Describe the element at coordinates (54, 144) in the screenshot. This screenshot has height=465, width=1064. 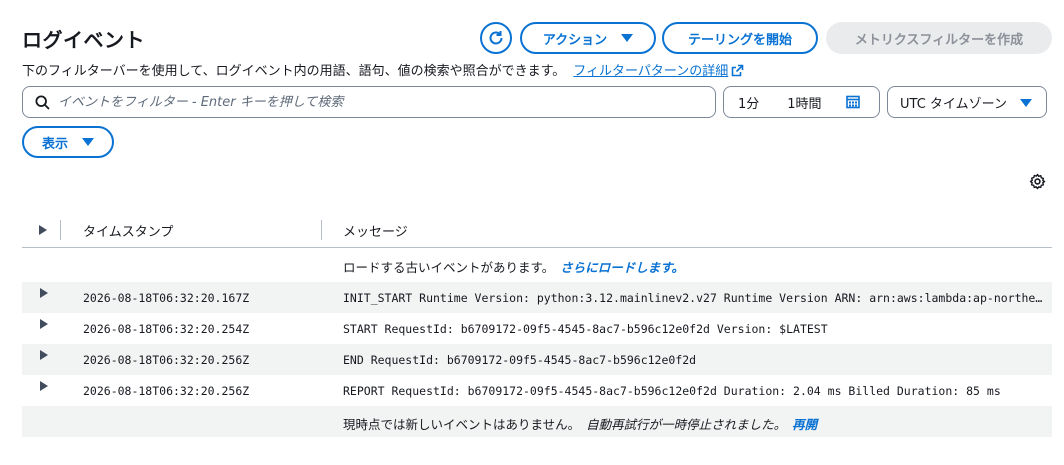
I see `display-label: 表示` at that location.